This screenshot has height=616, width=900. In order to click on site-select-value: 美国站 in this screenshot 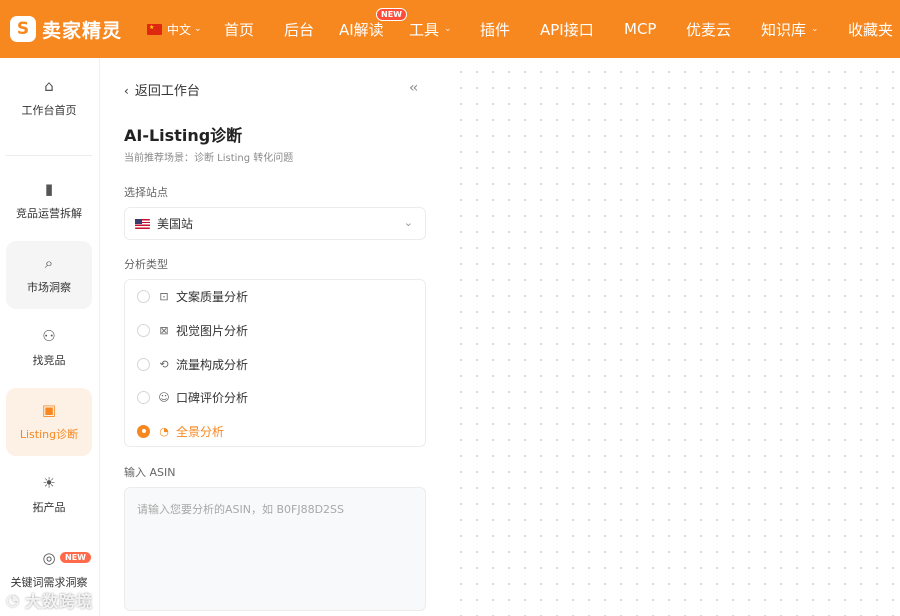, I will do `click(175, 224)`.